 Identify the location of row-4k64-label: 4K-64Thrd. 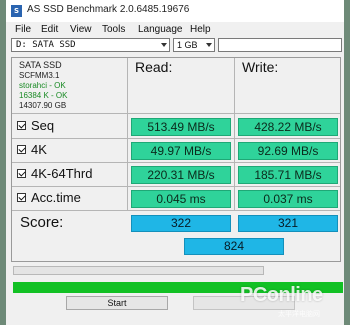
(54, 173).